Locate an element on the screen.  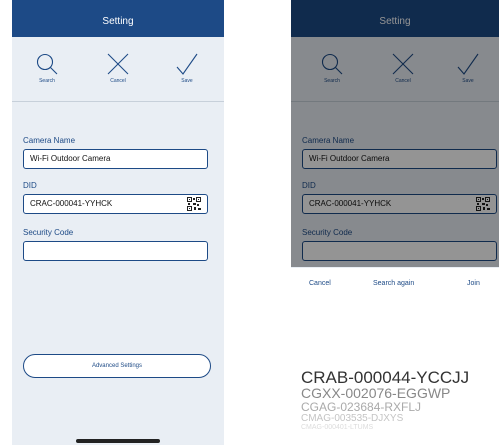
save-button: Save is located at coordinates (187, 68).